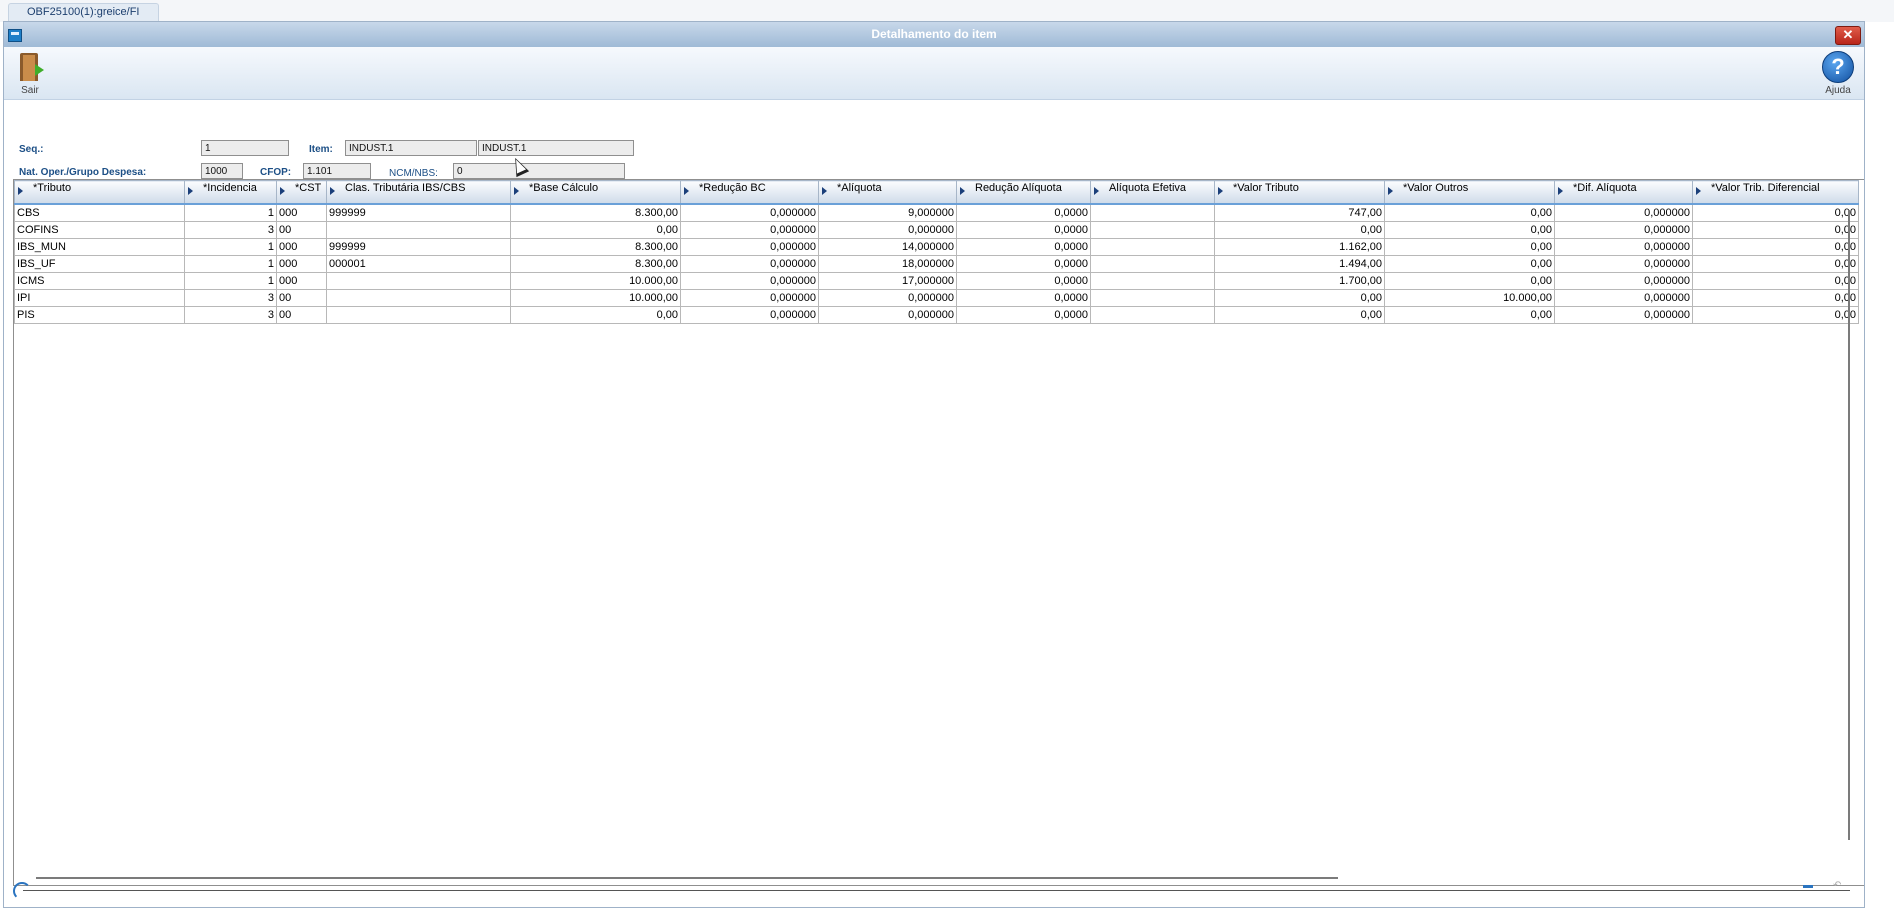  What do you see at coordinates (99, 315) in the screenshot?
I see `table-cell: PIS` at bounding box center [99, 315].